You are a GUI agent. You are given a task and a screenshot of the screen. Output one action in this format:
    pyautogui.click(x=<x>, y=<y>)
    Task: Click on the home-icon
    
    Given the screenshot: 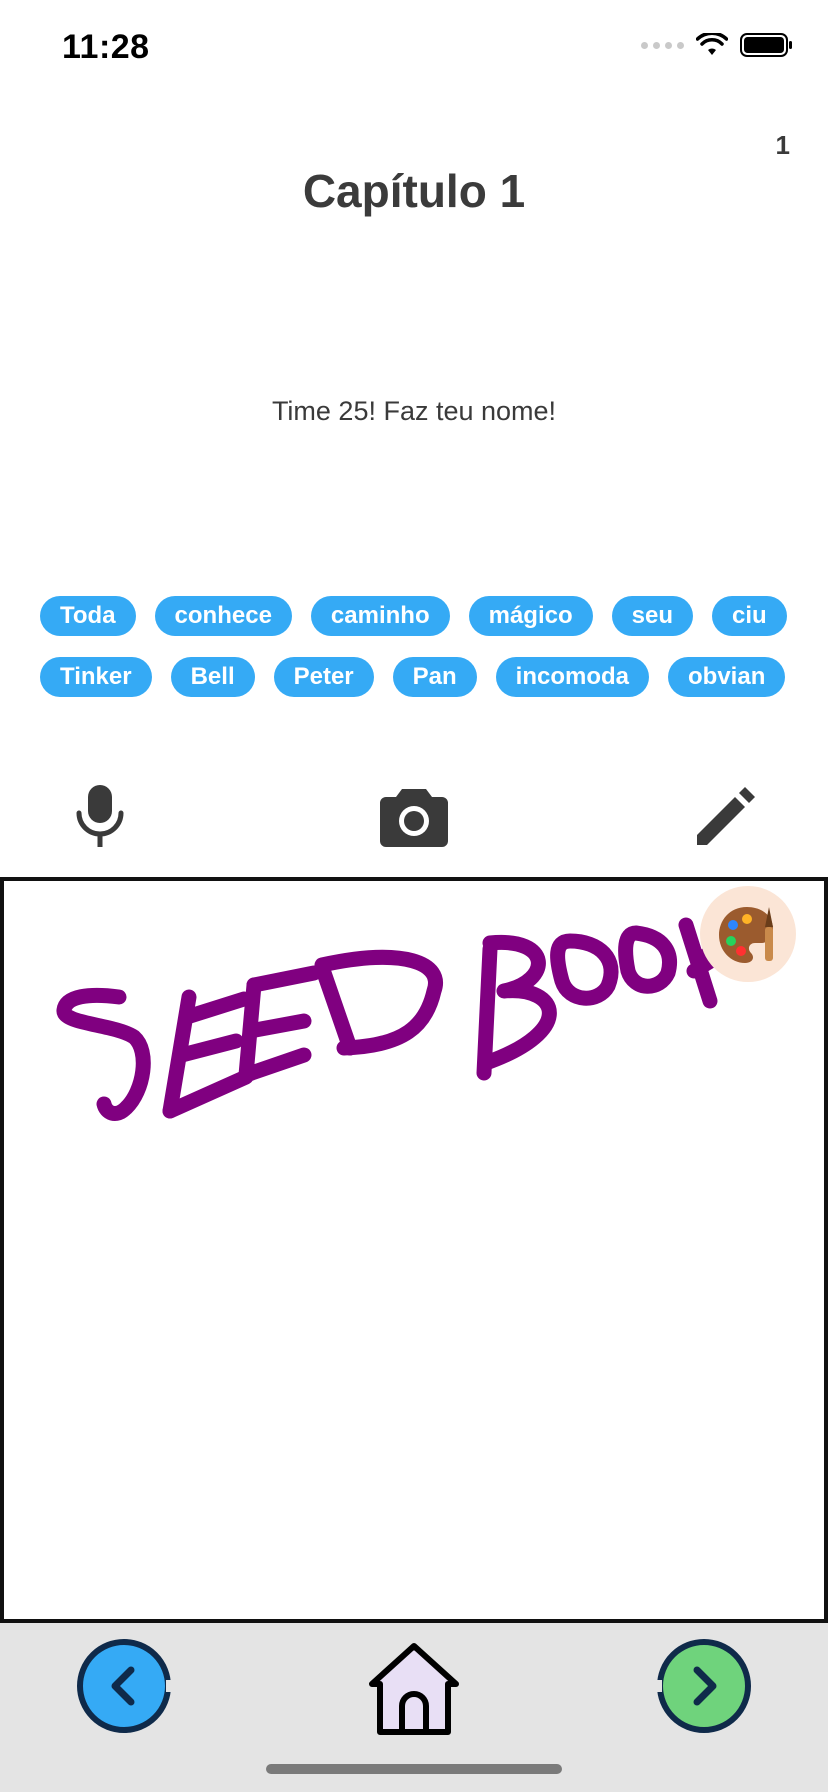 What is the action you would take?
    pyautogui.click(x=414, y=1689)
    